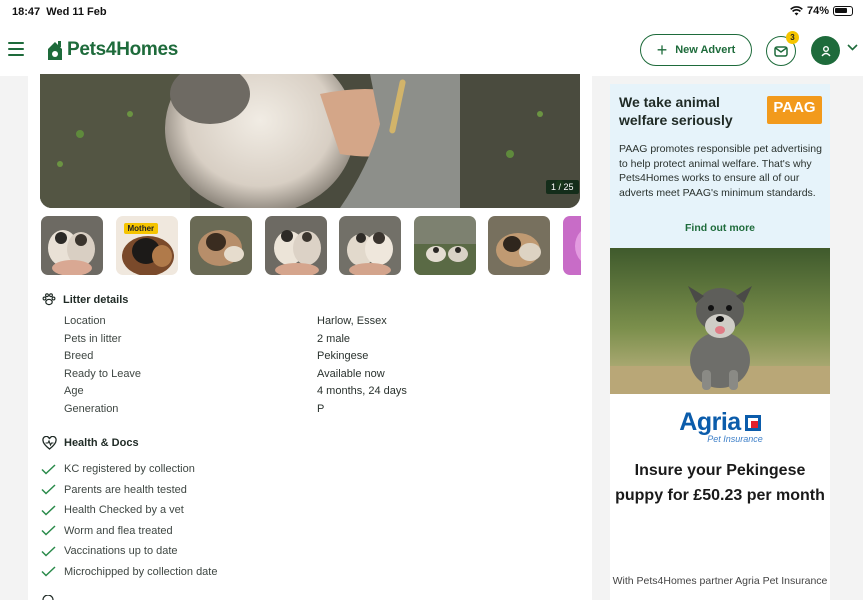  What do you see at coordinates (710, 422) in the screenshot?
I see `agria-brand: Agria` at bounding box center [710, 422].